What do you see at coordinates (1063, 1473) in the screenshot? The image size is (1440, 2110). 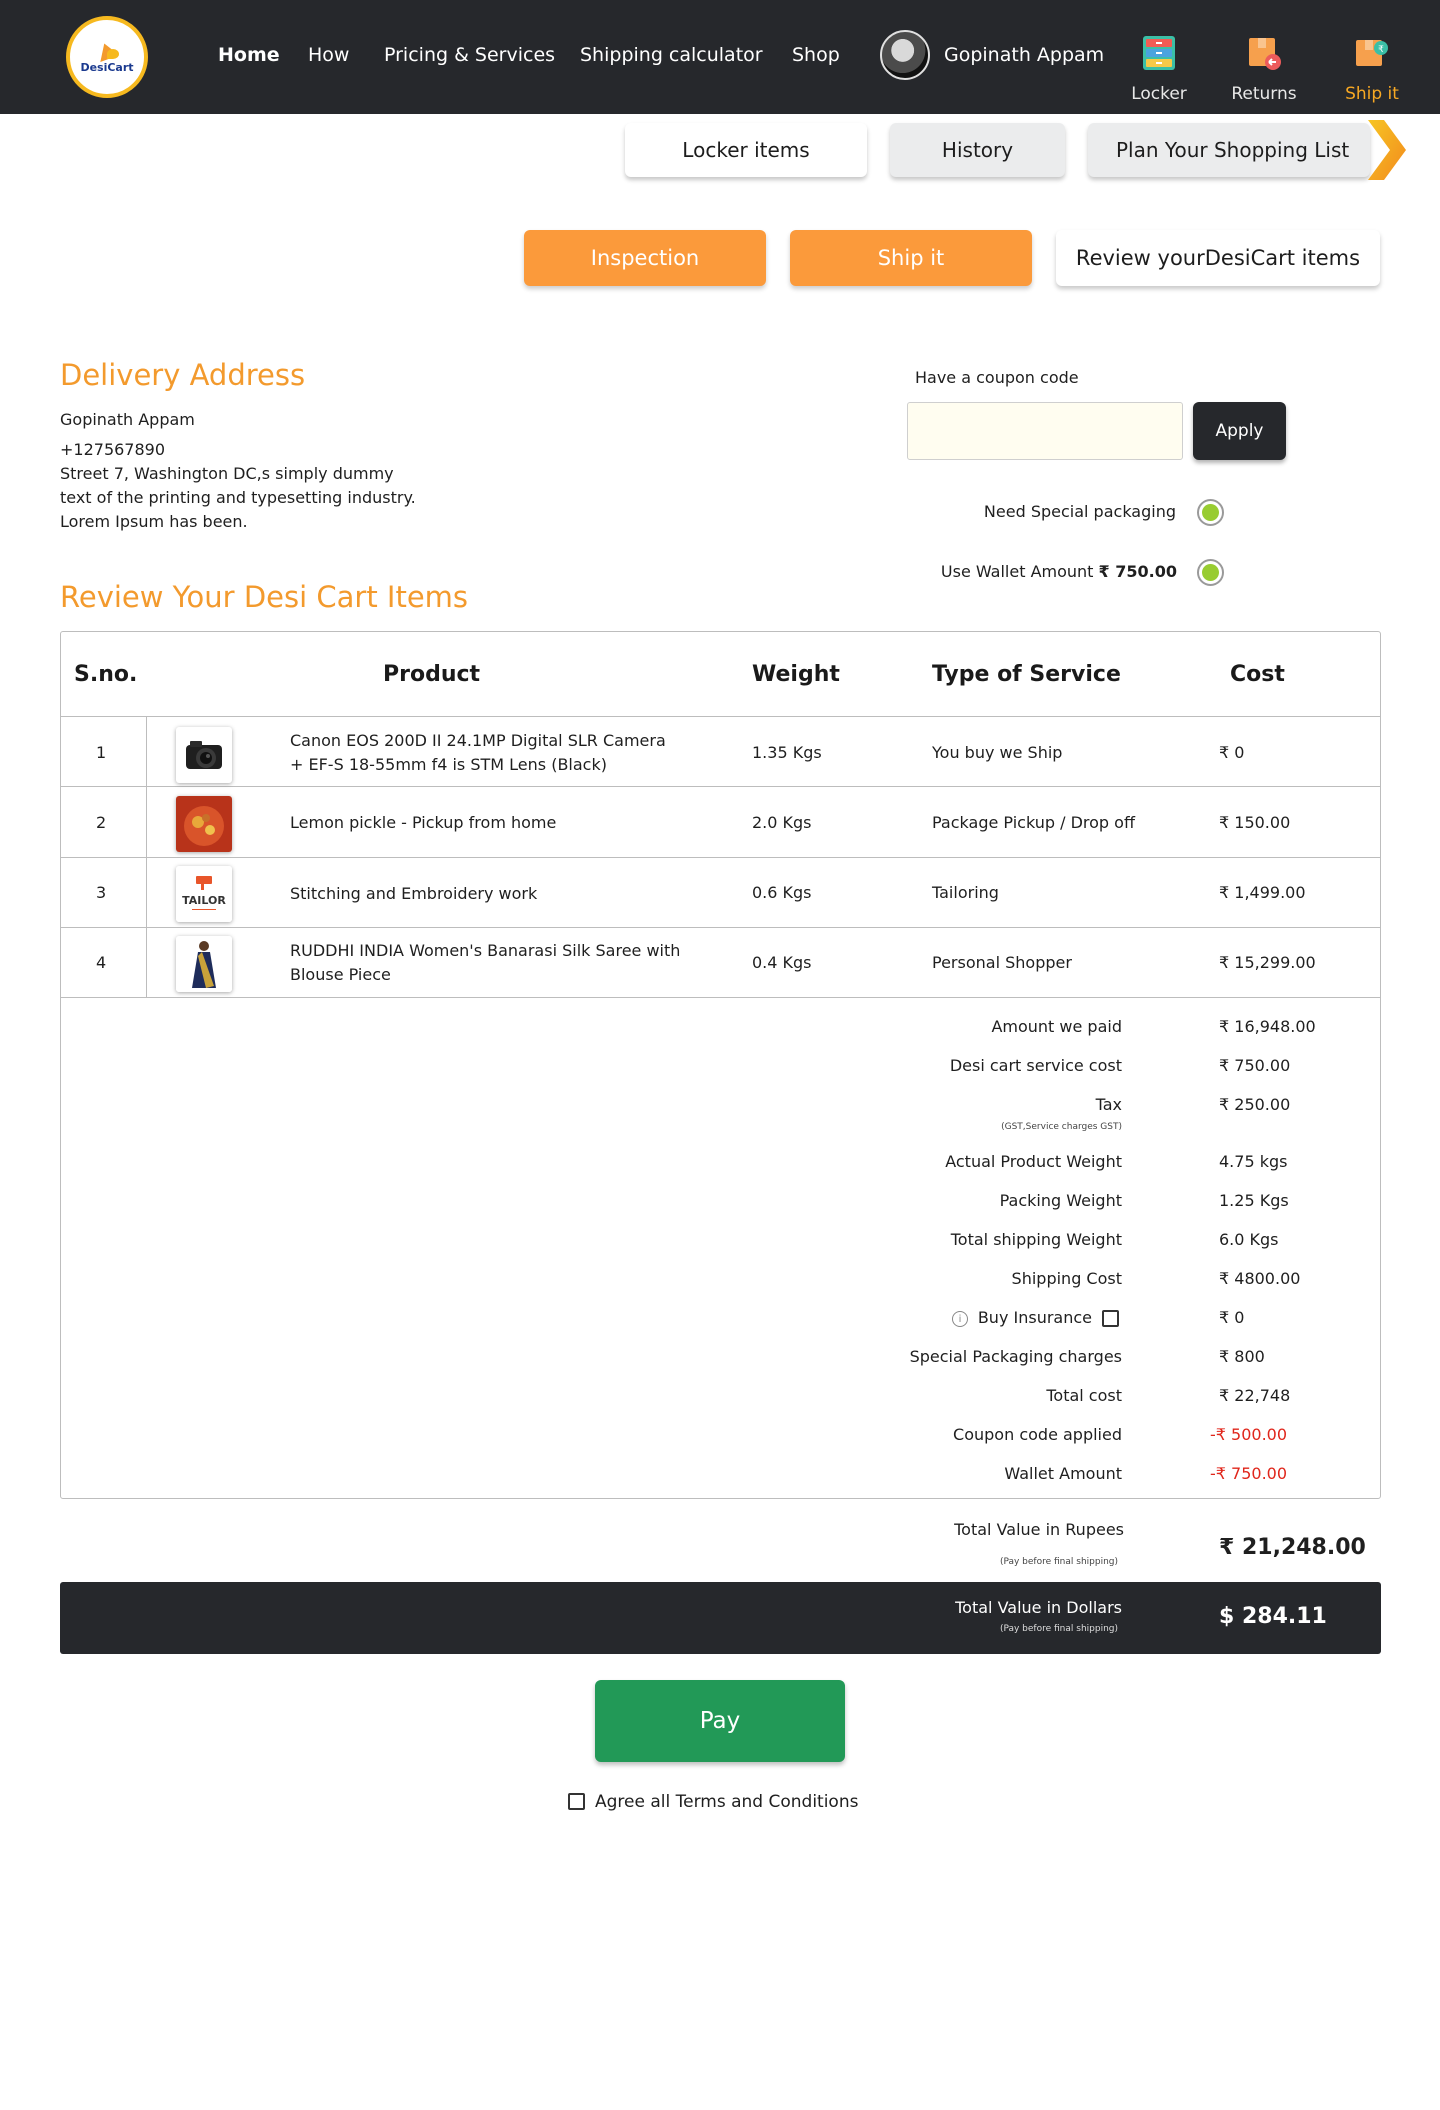 I see `wallet-amount-label: Wallet Amount` at bounding box center [1063, 1473].